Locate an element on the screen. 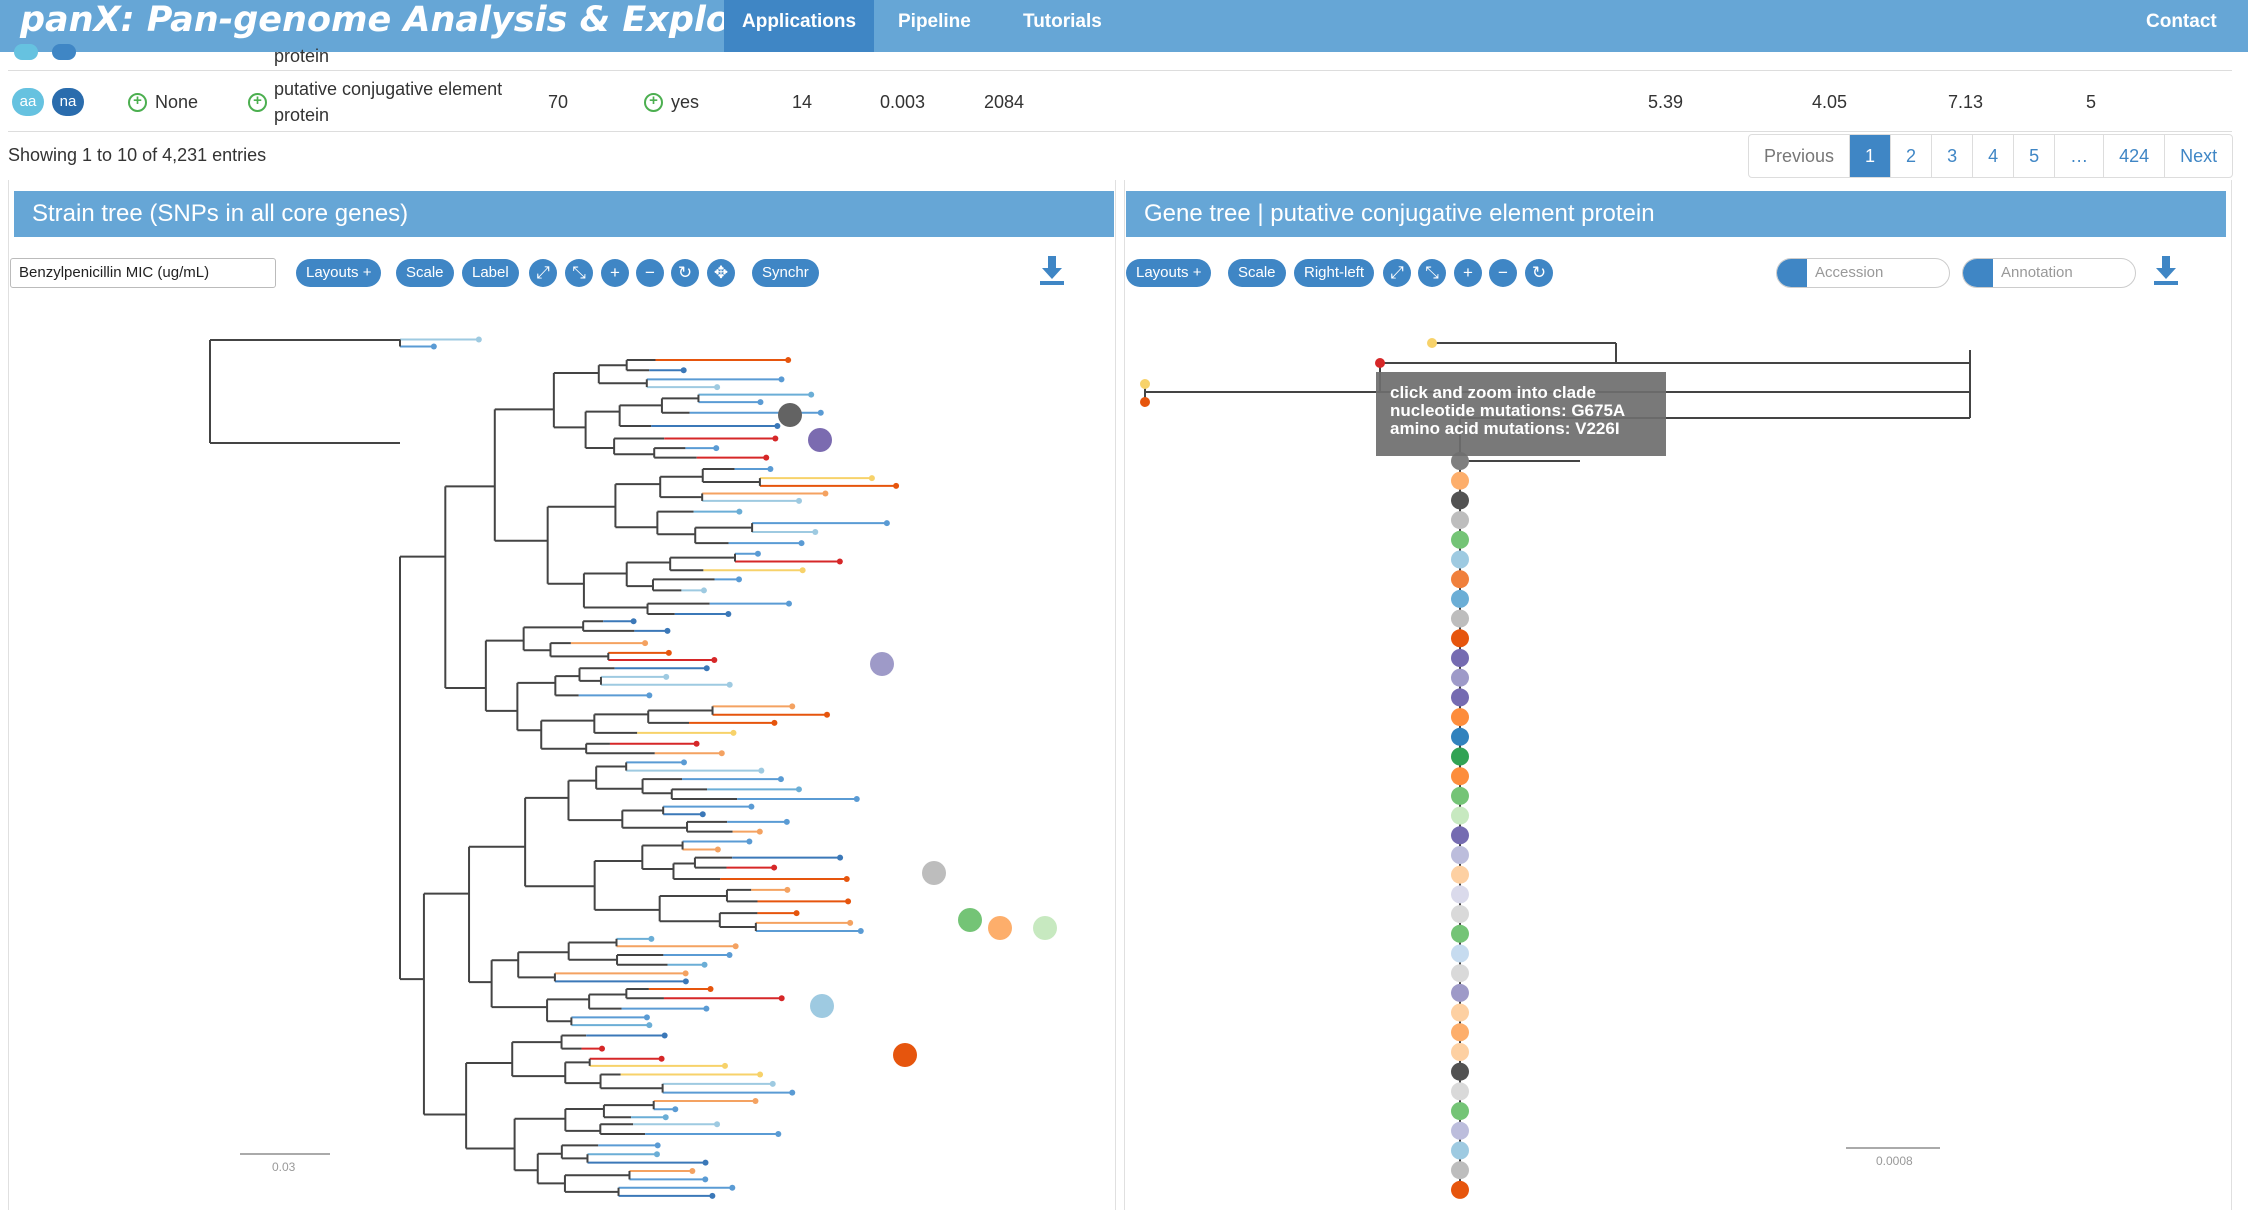  strain-download-icon is located at coordinates (1052, 270).